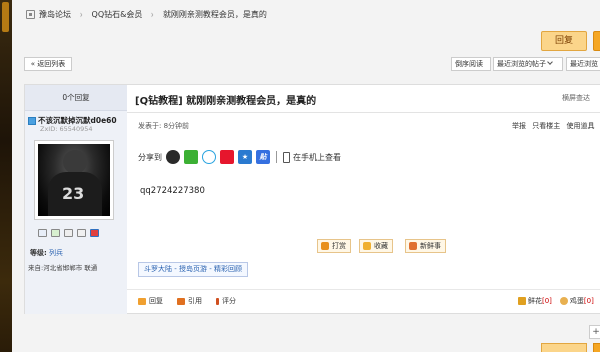 Image resolution: width=600 pixels, height=352 pixels. I want to click on breadcrumb-thread: 就刚刚亲测教程会员，是真的, so click(215, 14).